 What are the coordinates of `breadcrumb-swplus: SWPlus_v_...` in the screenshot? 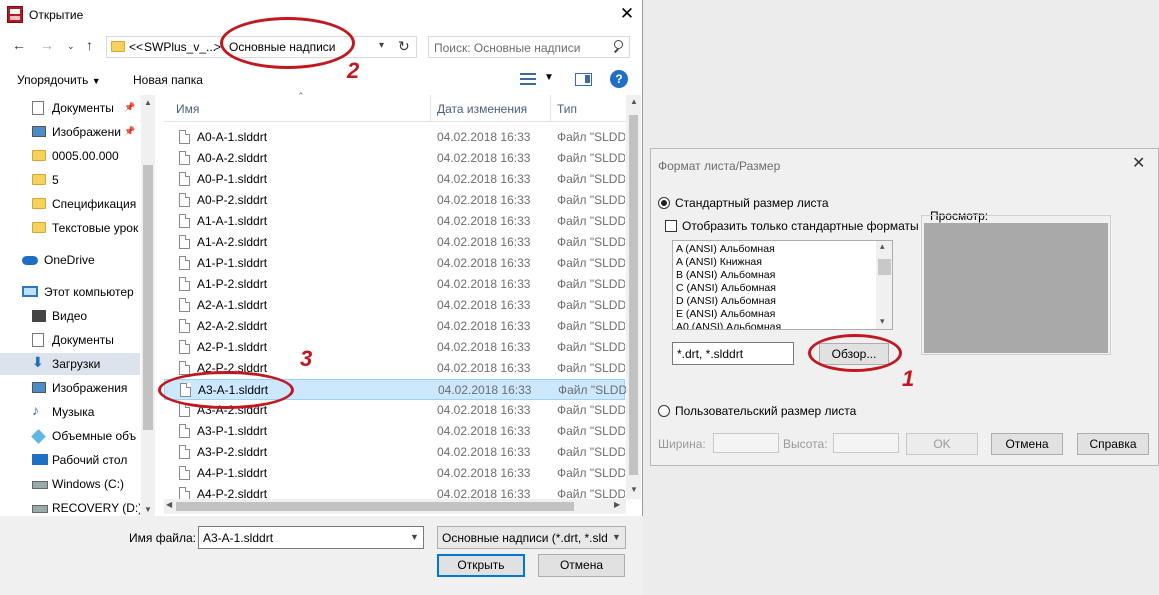 It's located at (180, 47).